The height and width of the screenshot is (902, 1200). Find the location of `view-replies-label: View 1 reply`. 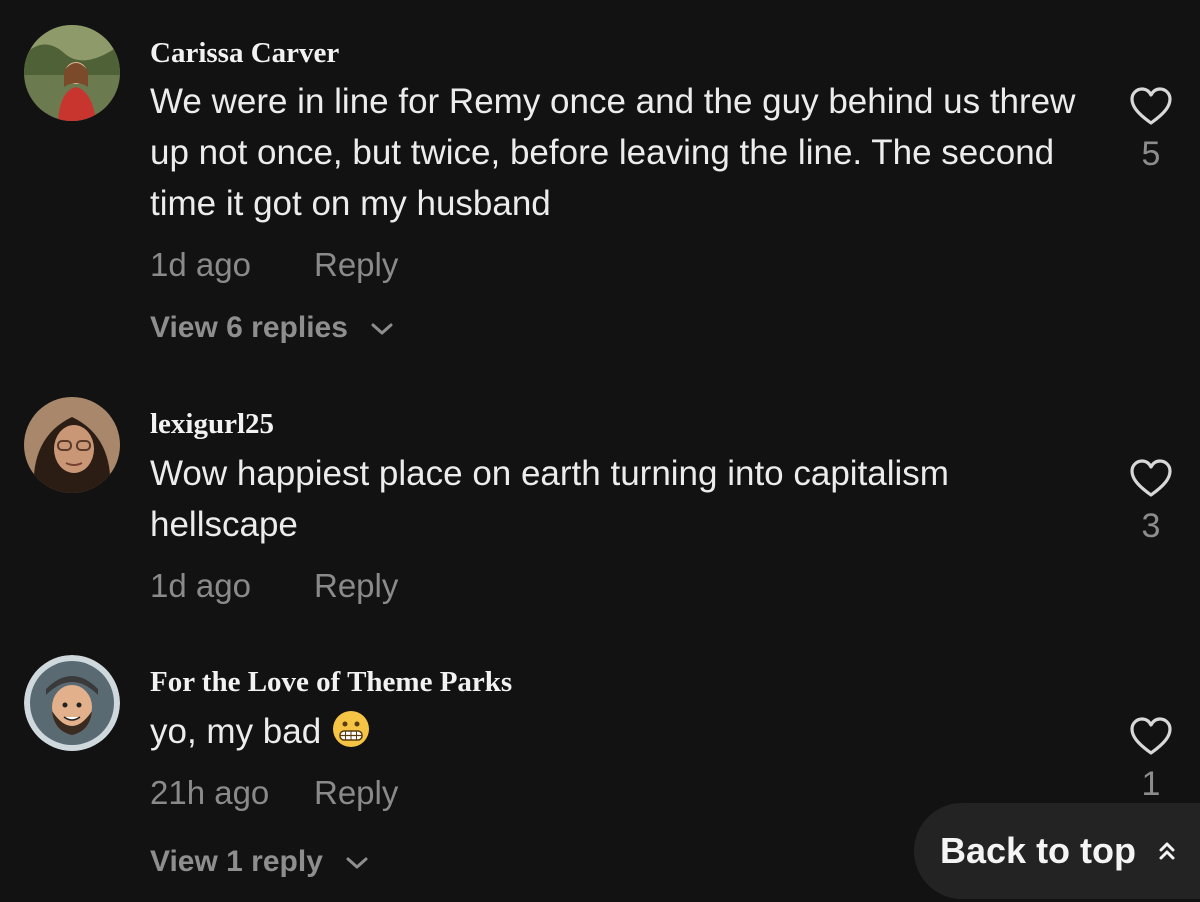

view-replies-label: View 1 reply is located at coordinates (236, 861).